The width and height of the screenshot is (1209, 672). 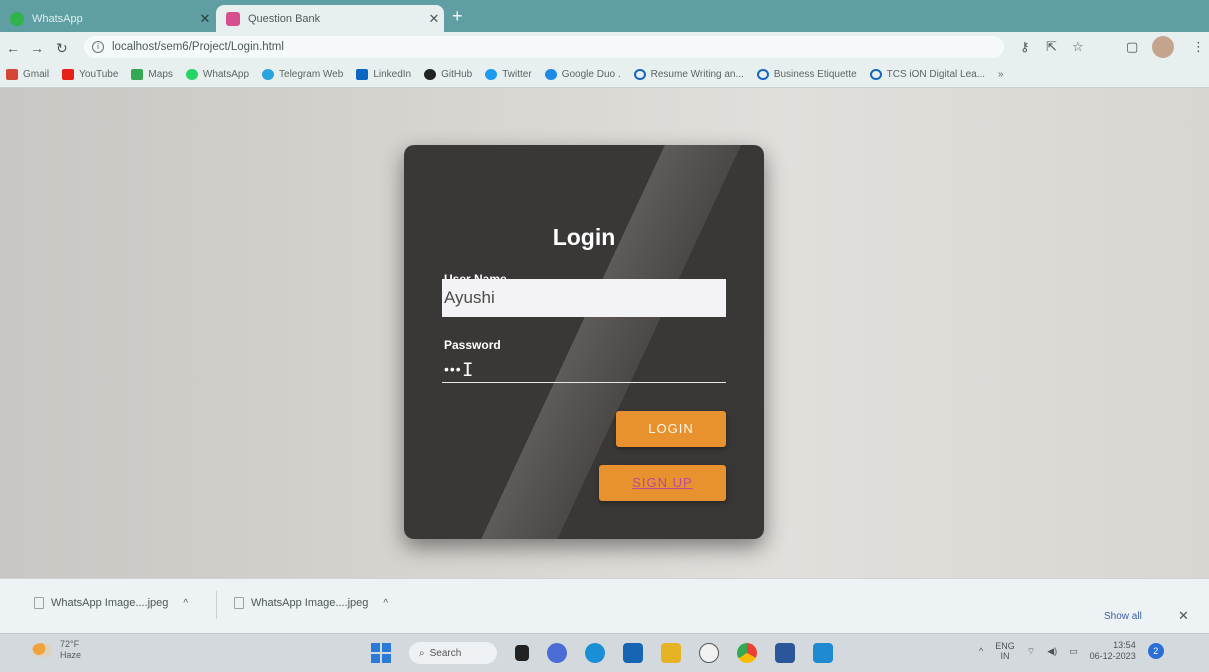 I want to click on bookmark-linkedin: LinkedIn, so click(x=383, y=74).